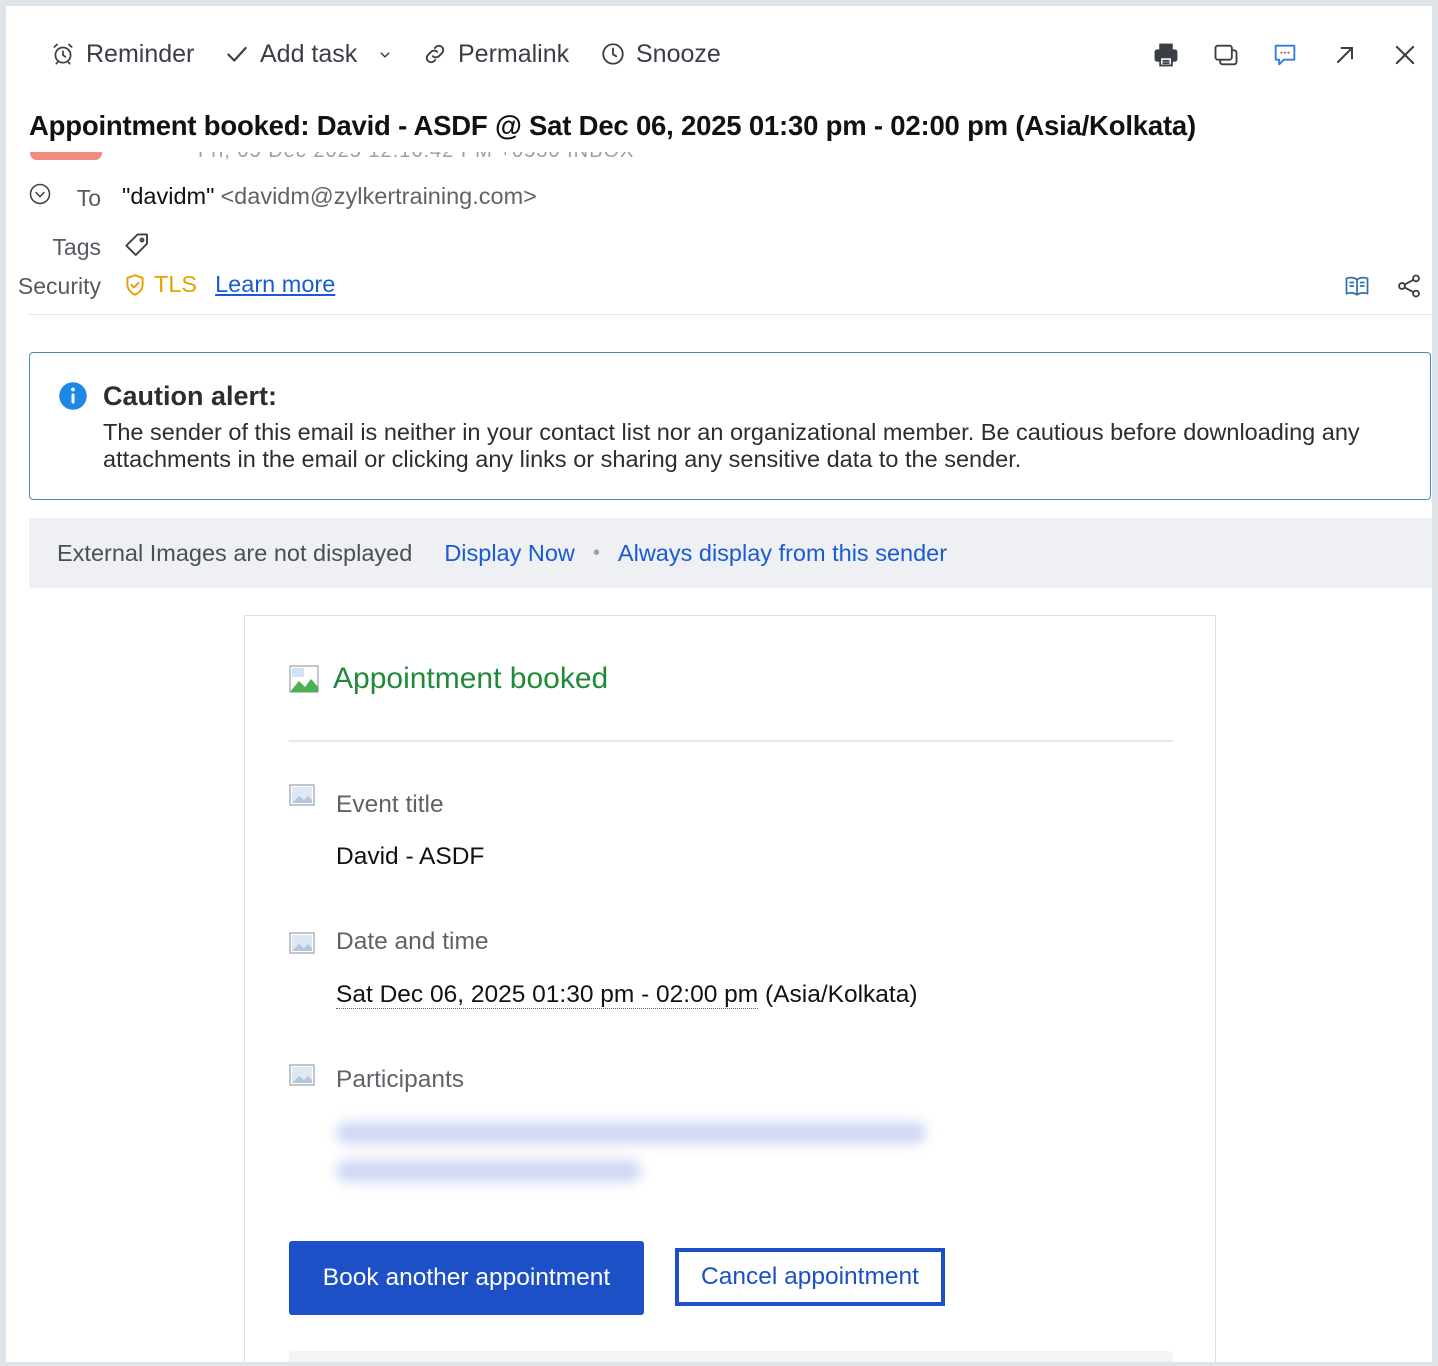  Describe the element at coordinates (730, 314) in the screenshot. I see `header-divider` at that location.